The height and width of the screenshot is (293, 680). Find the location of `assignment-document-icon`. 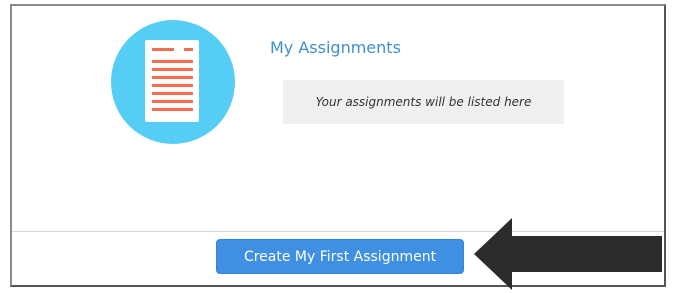

assignment-document-icon is located at coordinates (173, 82).